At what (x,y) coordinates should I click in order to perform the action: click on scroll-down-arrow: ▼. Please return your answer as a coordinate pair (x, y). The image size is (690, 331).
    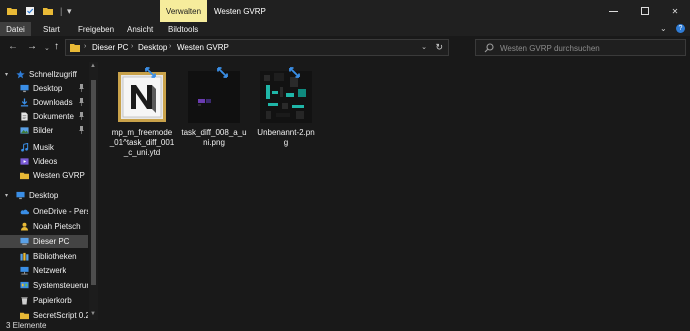
    Looking at the image, I should click on (93, 314).